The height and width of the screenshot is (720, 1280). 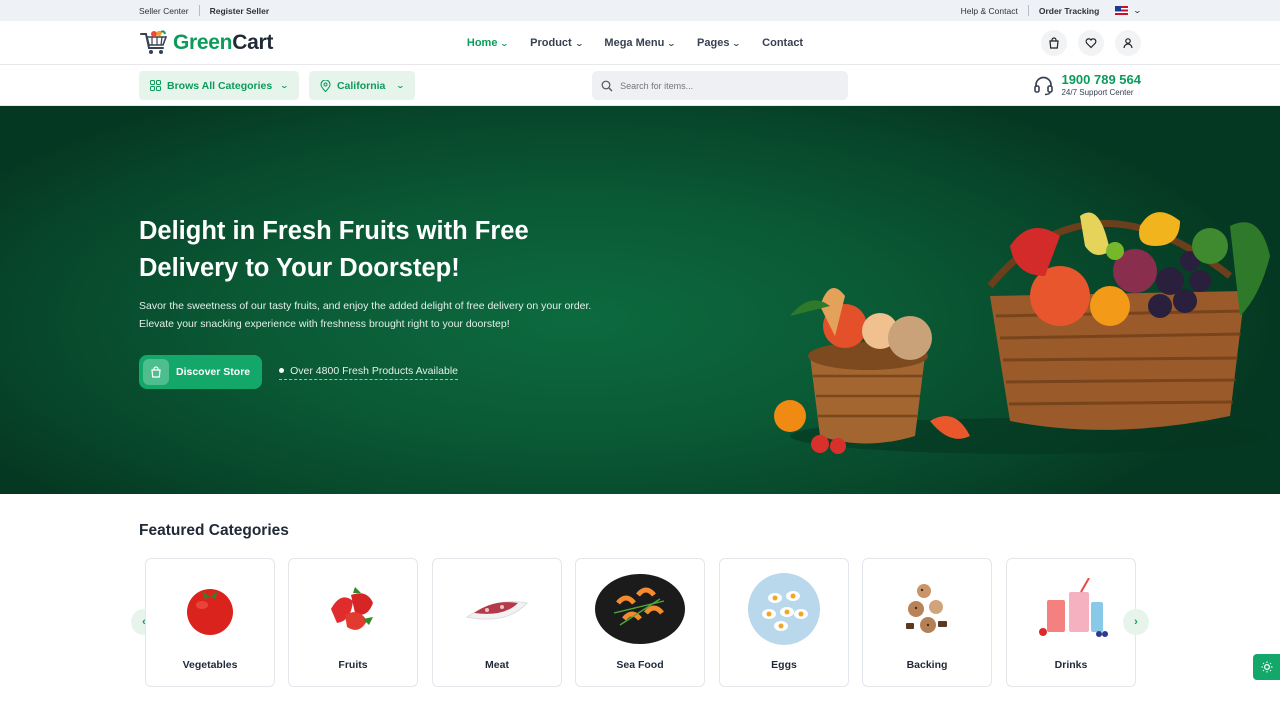 I want to click on nav-product: Product ⌄, so click(x=557, y=43).